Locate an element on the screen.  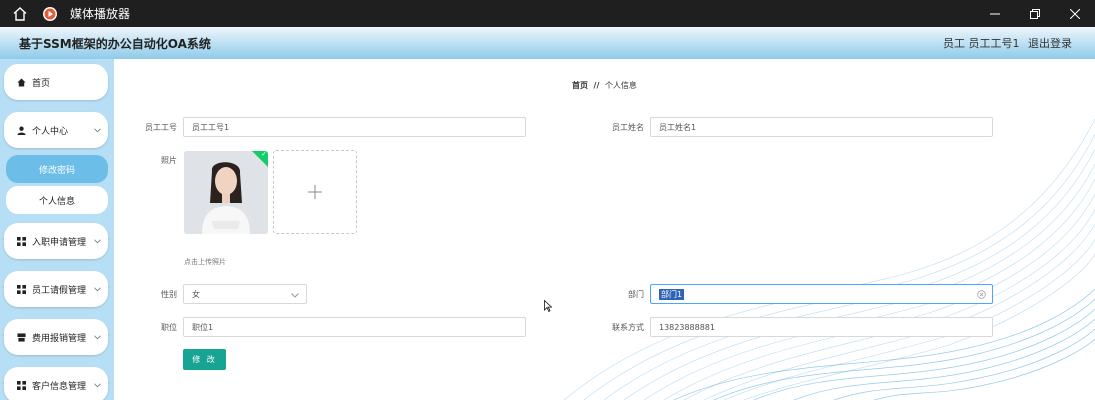
check-icon: ✓ is located at coordinates (264, 154).